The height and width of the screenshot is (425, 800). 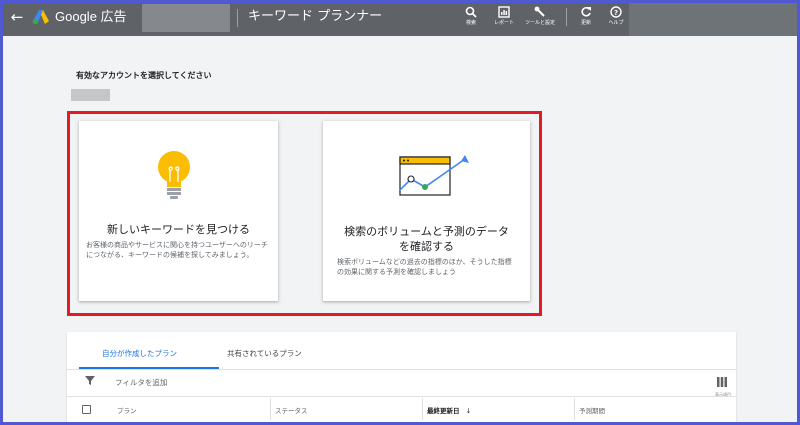 I want to click on tab-divider, so click(x=401, y=369).